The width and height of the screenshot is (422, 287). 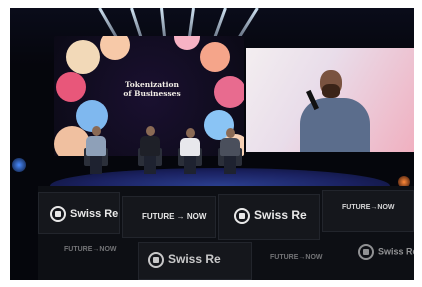 I want to click on speaker-video-screen, so click(x=330, y=100).